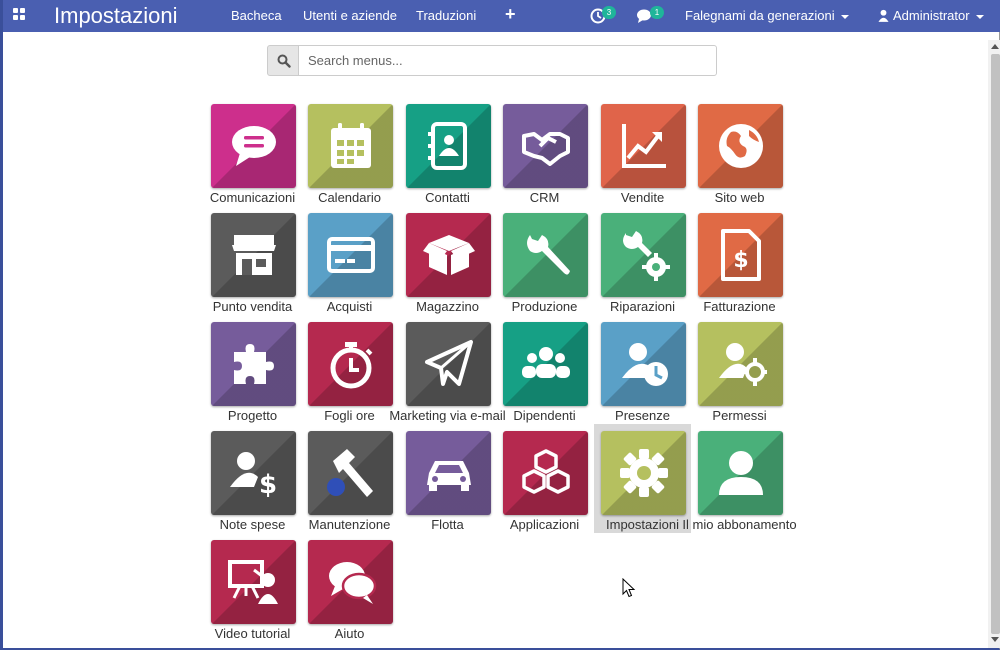 The height and width of the screenshot is (650, 1000). I want to click on company-name: Falegnami da generazioni, so click(760, 15).